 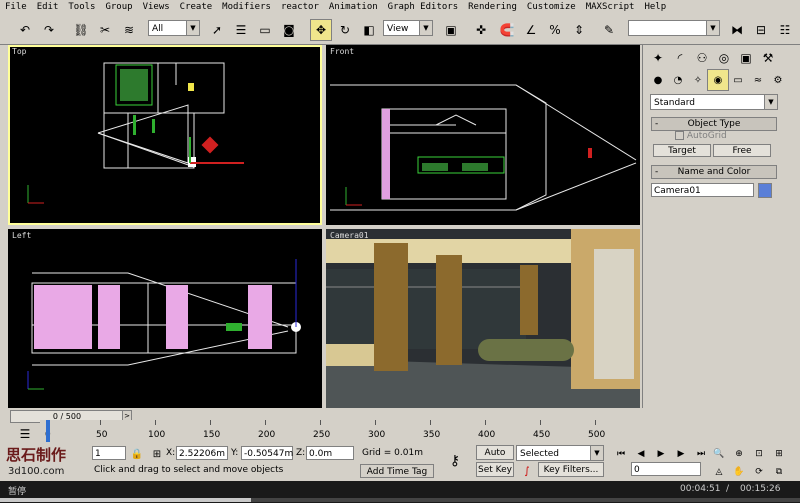 I want to click on progress-fill, so click(x=125, y=500).